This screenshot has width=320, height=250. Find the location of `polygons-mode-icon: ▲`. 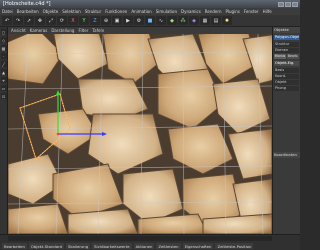

polygons-mode-icon: ▲ is located at coordinates (3, 72).